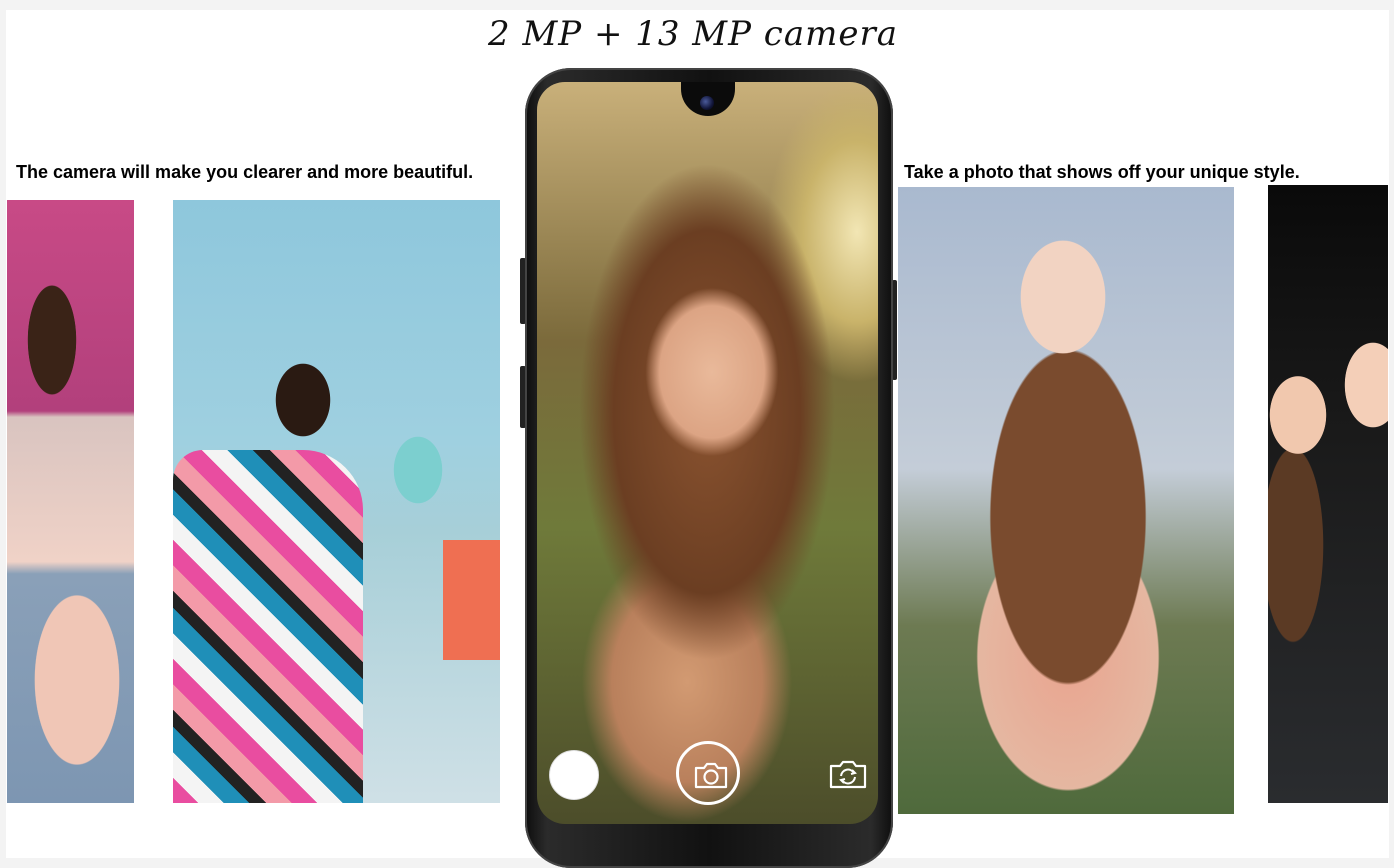 The height and width of the screenshot is (868, 1394). I want to click on circle-thumbnail-icon, so click(574, 775).